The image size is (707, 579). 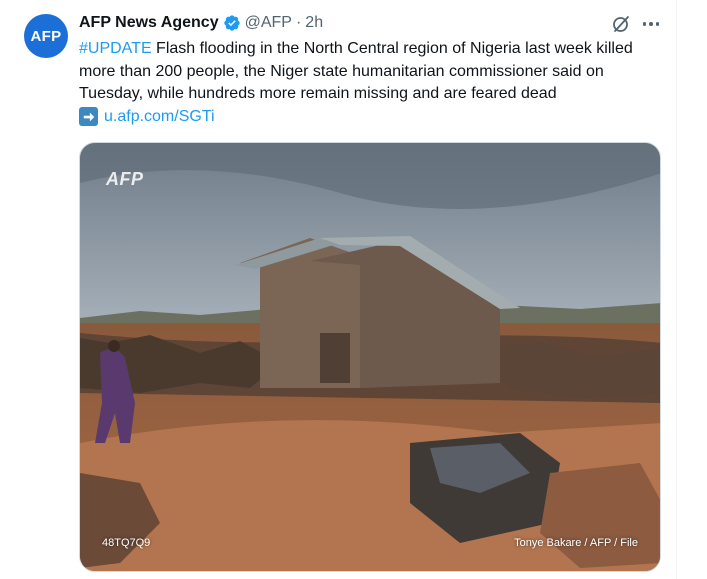 I want to click on tweet-header: AFP News Agency @AFP · 2h, so click(x=201, y=23).